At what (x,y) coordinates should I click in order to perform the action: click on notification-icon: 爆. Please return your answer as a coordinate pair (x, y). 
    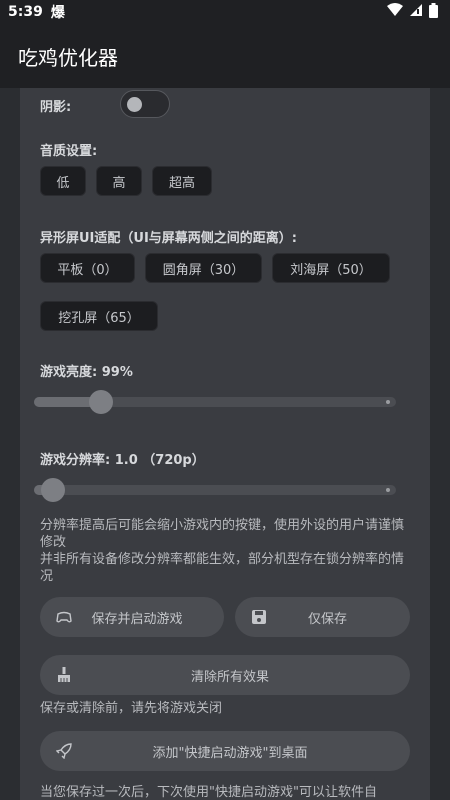
    Looking at the image, I should click on (57, 13).